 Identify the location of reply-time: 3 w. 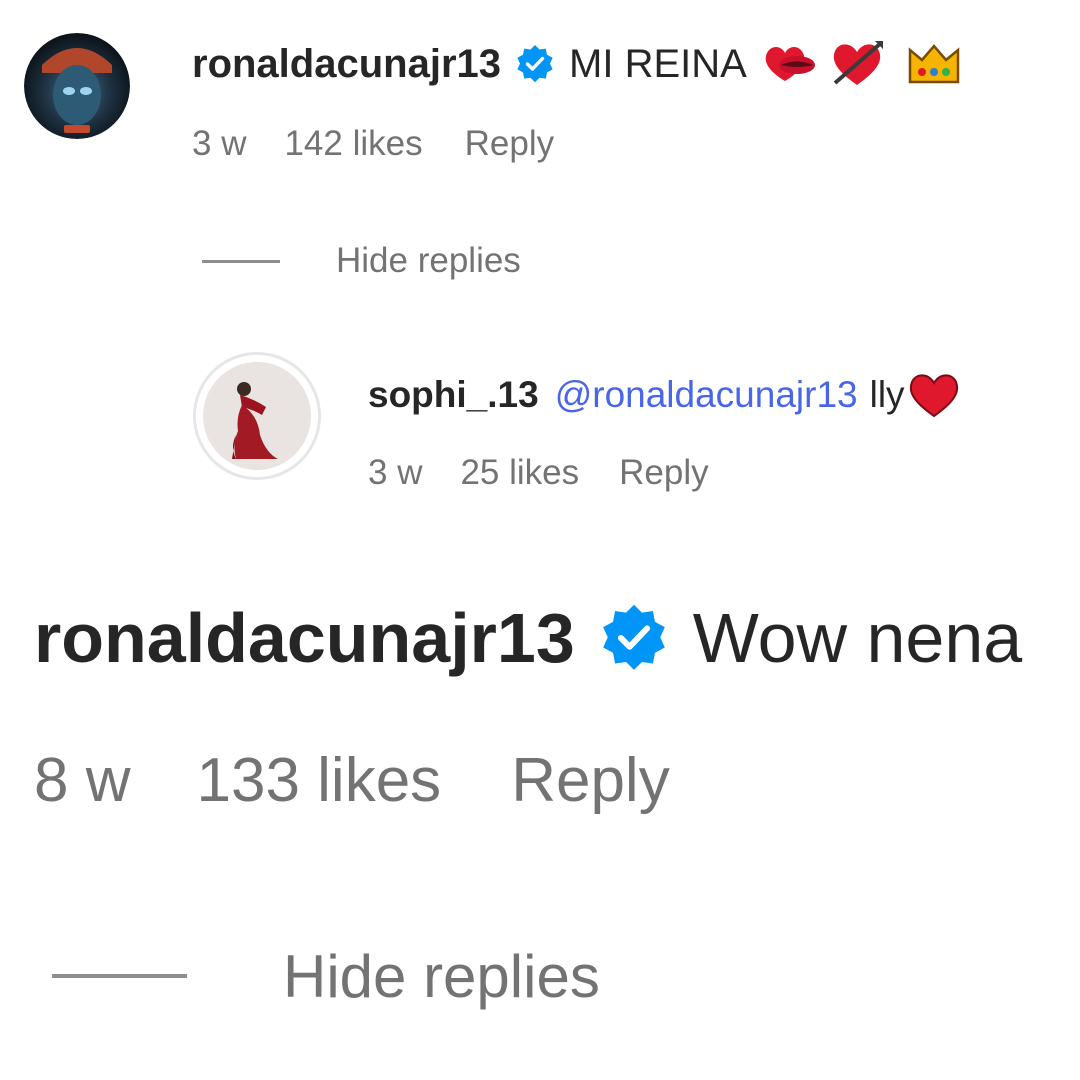
(395, 472).